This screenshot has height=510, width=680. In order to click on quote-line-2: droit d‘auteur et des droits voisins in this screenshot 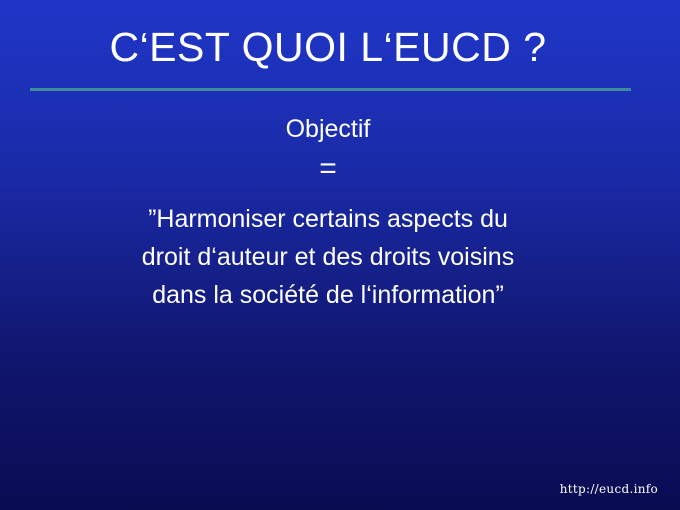, I will do `click(328, 257)`.